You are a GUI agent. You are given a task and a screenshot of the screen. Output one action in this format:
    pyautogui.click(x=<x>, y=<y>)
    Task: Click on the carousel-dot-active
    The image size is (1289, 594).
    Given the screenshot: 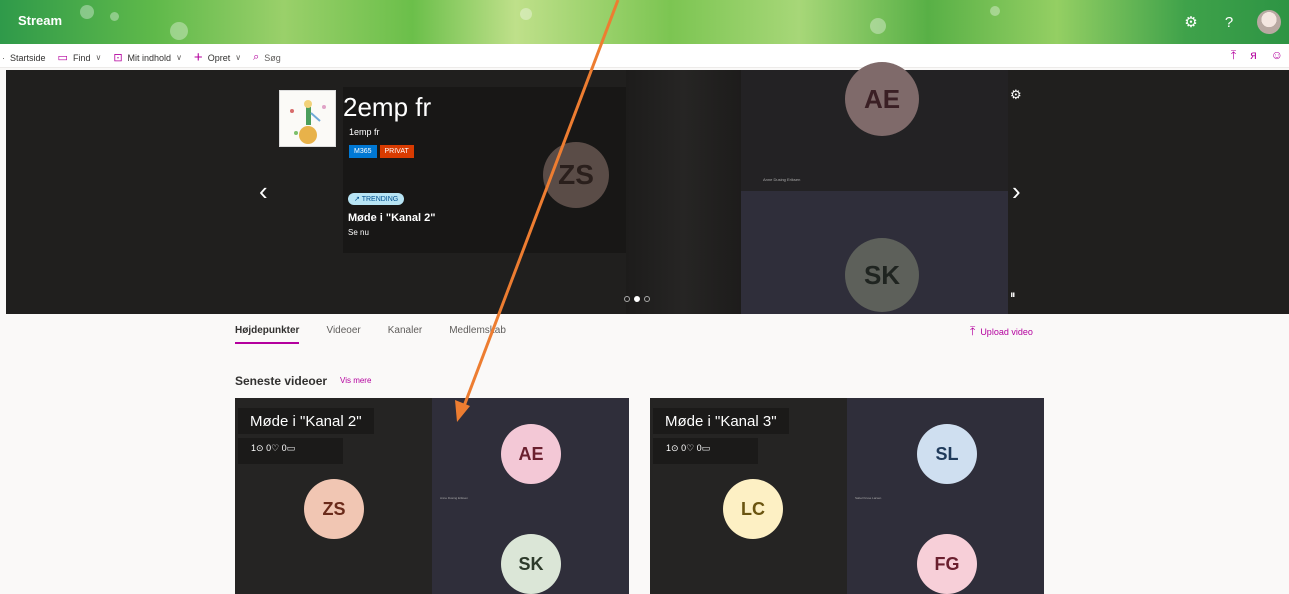 What is the action you would take?
    pyautogui.click(x=637, y=299)
    